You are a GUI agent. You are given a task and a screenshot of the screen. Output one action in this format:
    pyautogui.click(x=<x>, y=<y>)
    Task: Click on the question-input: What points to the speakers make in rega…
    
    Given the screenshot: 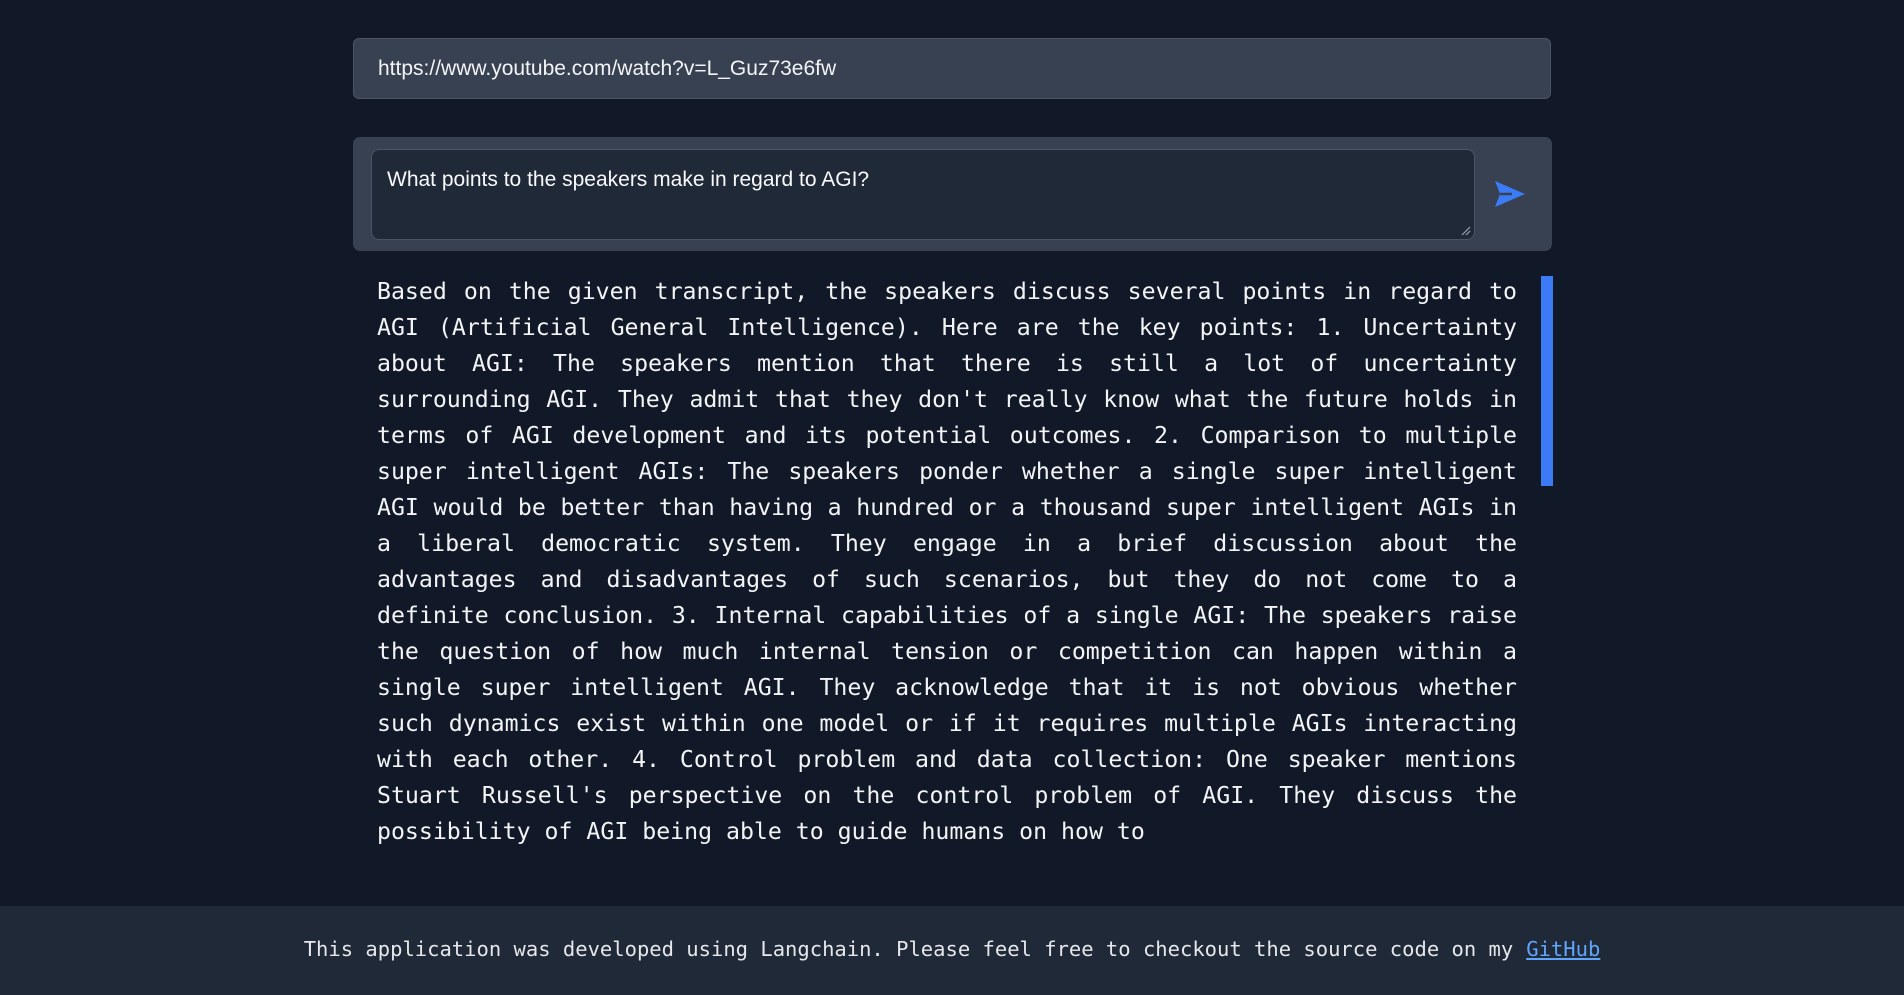 What is the action you would take?
    pyautogui.click(x=923, y=194)
    